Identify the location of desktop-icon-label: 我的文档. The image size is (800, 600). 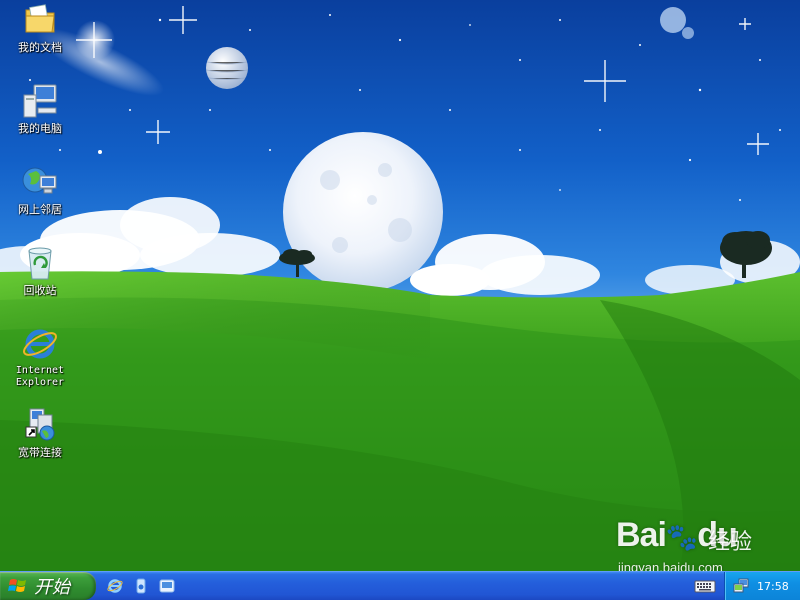
(40, 47).